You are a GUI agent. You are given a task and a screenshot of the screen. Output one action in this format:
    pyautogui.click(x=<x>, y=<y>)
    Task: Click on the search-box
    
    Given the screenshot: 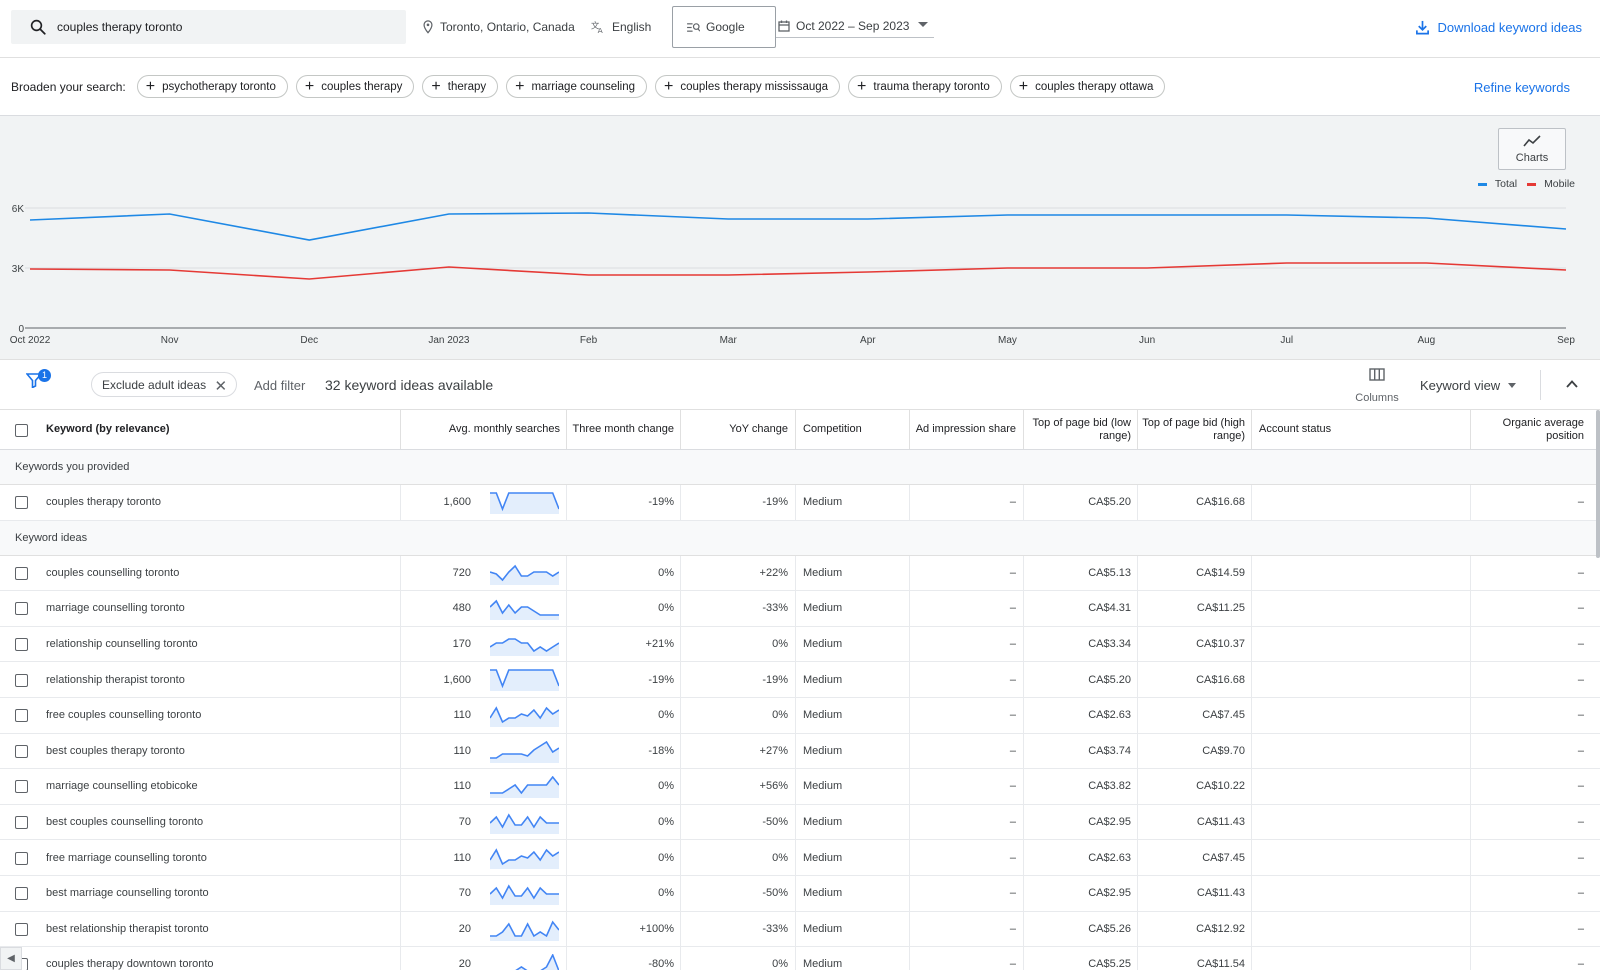 What is the action you would take?
    pyautogui.click(x=208, y=27)
    